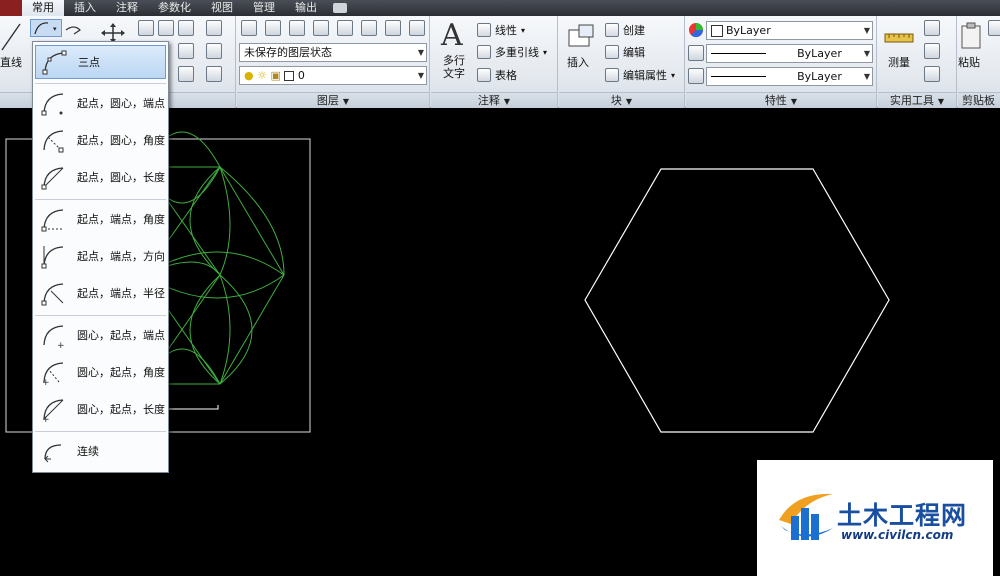 This screenshot has height=576, width=1000. What do you see at coordinates (214, 51) in the screenshot?
I see `fillet-icon` at bounding box center [214, 51].